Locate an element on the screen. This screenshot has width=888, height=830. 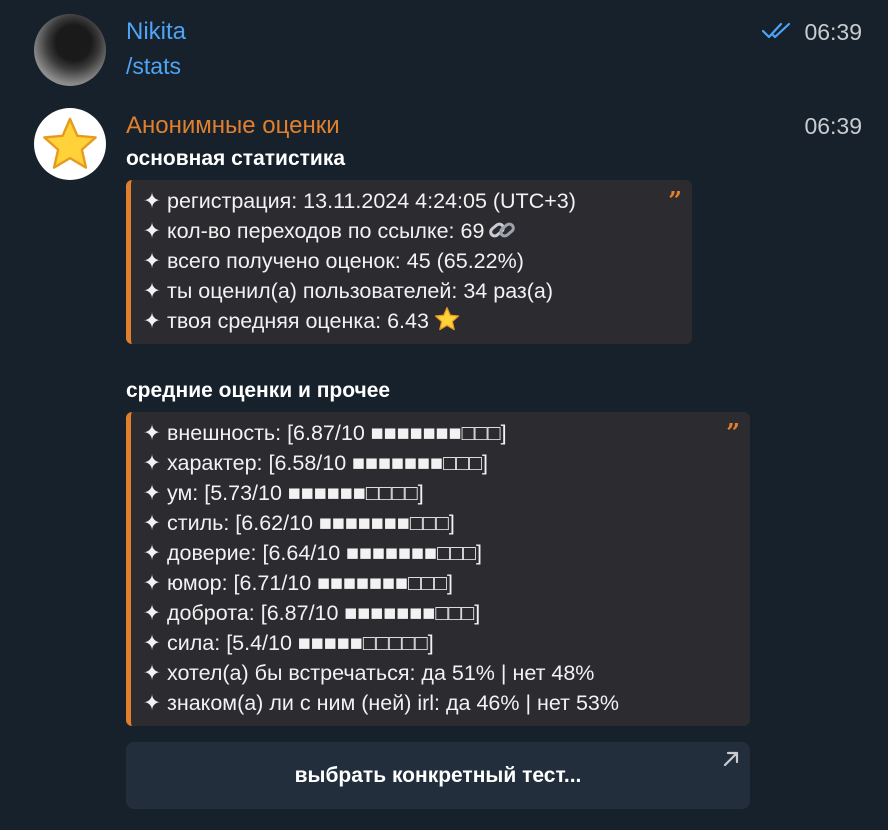
stat-line: ✦ доверие: [6.64/10 ■■■■■■■□□□] is located at coordinates (313, 553).